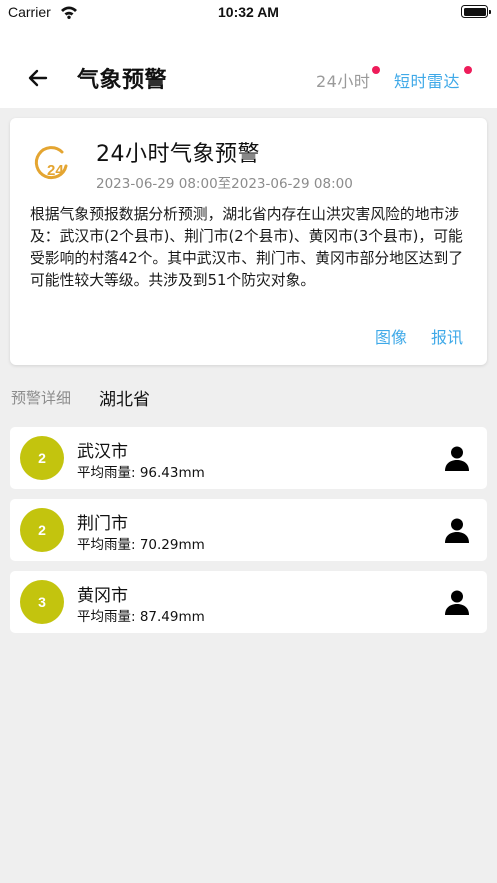 The height and width of the screenshot is (883, 497). What do you see at coordinates (141, 617) in the screenshot?
I see `average-rainfall: 平均雨量: 87.49mm` at bounding box center [141, 617].